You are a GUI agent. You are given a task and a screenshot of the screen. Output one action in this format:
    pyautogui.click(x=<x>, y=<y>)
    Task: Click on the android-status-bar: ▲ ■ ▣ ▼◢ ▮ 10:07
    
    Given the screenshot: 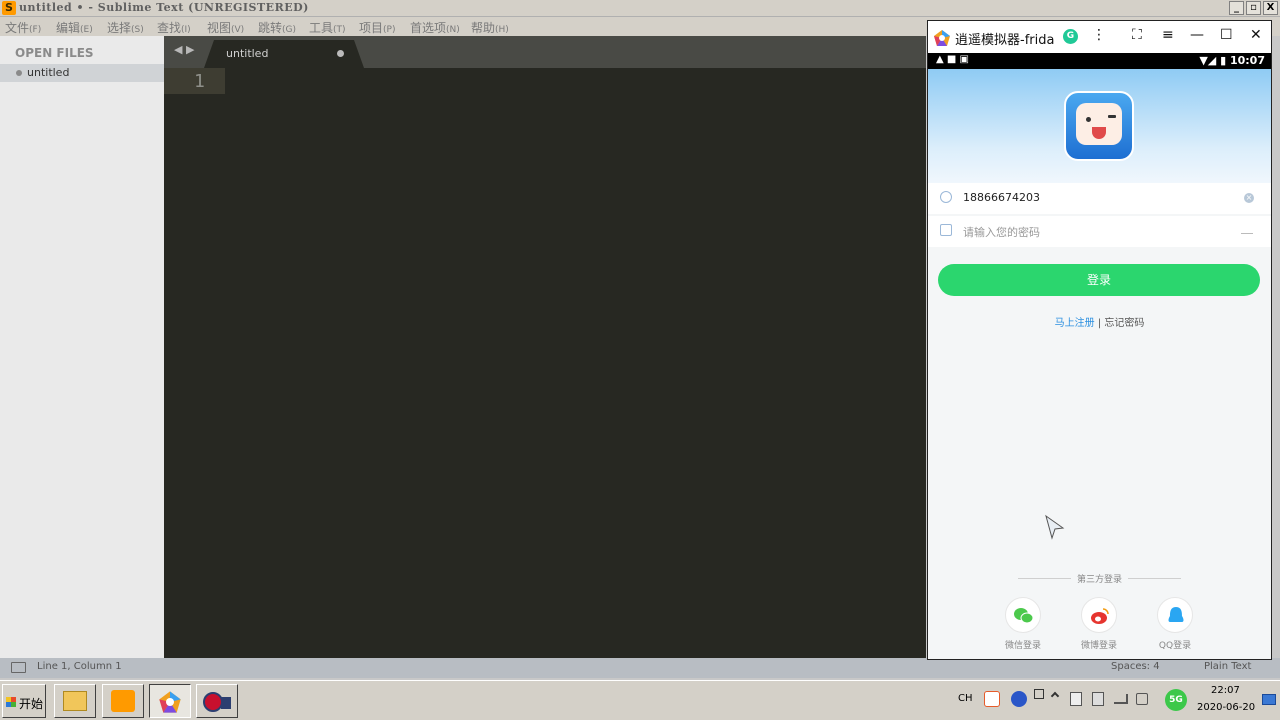 What is the action you would take?
    pyautogui.click(x=1099, y=61)
    